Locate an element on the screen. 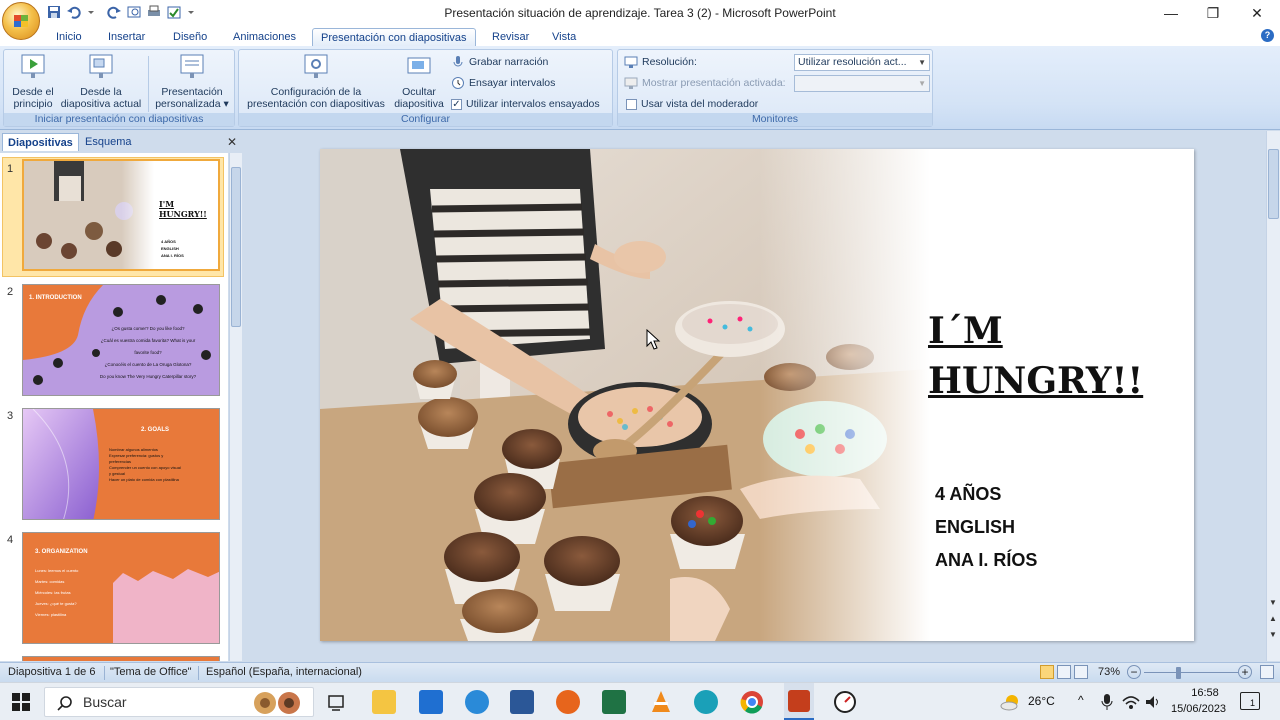 The width and height of the screenshot is (1280, 720). tray-expand-icon: ^ is located at coordinates (1081, 700).